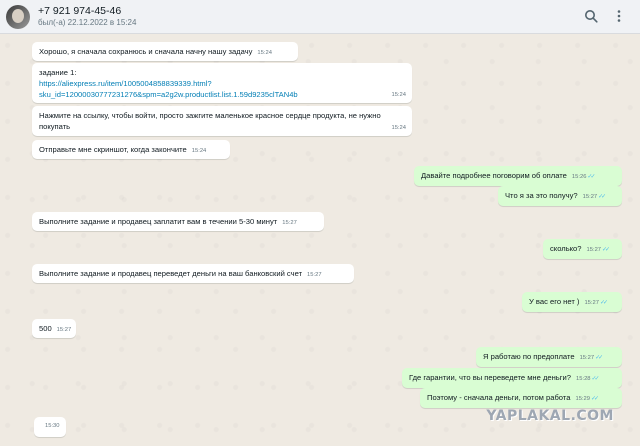 This screenshot has height=446, width=640. What do you see at coordinates (541, 195) in the screenshot?
I see `message-text: Что я за это получу?` at bounding box center [541, 195].